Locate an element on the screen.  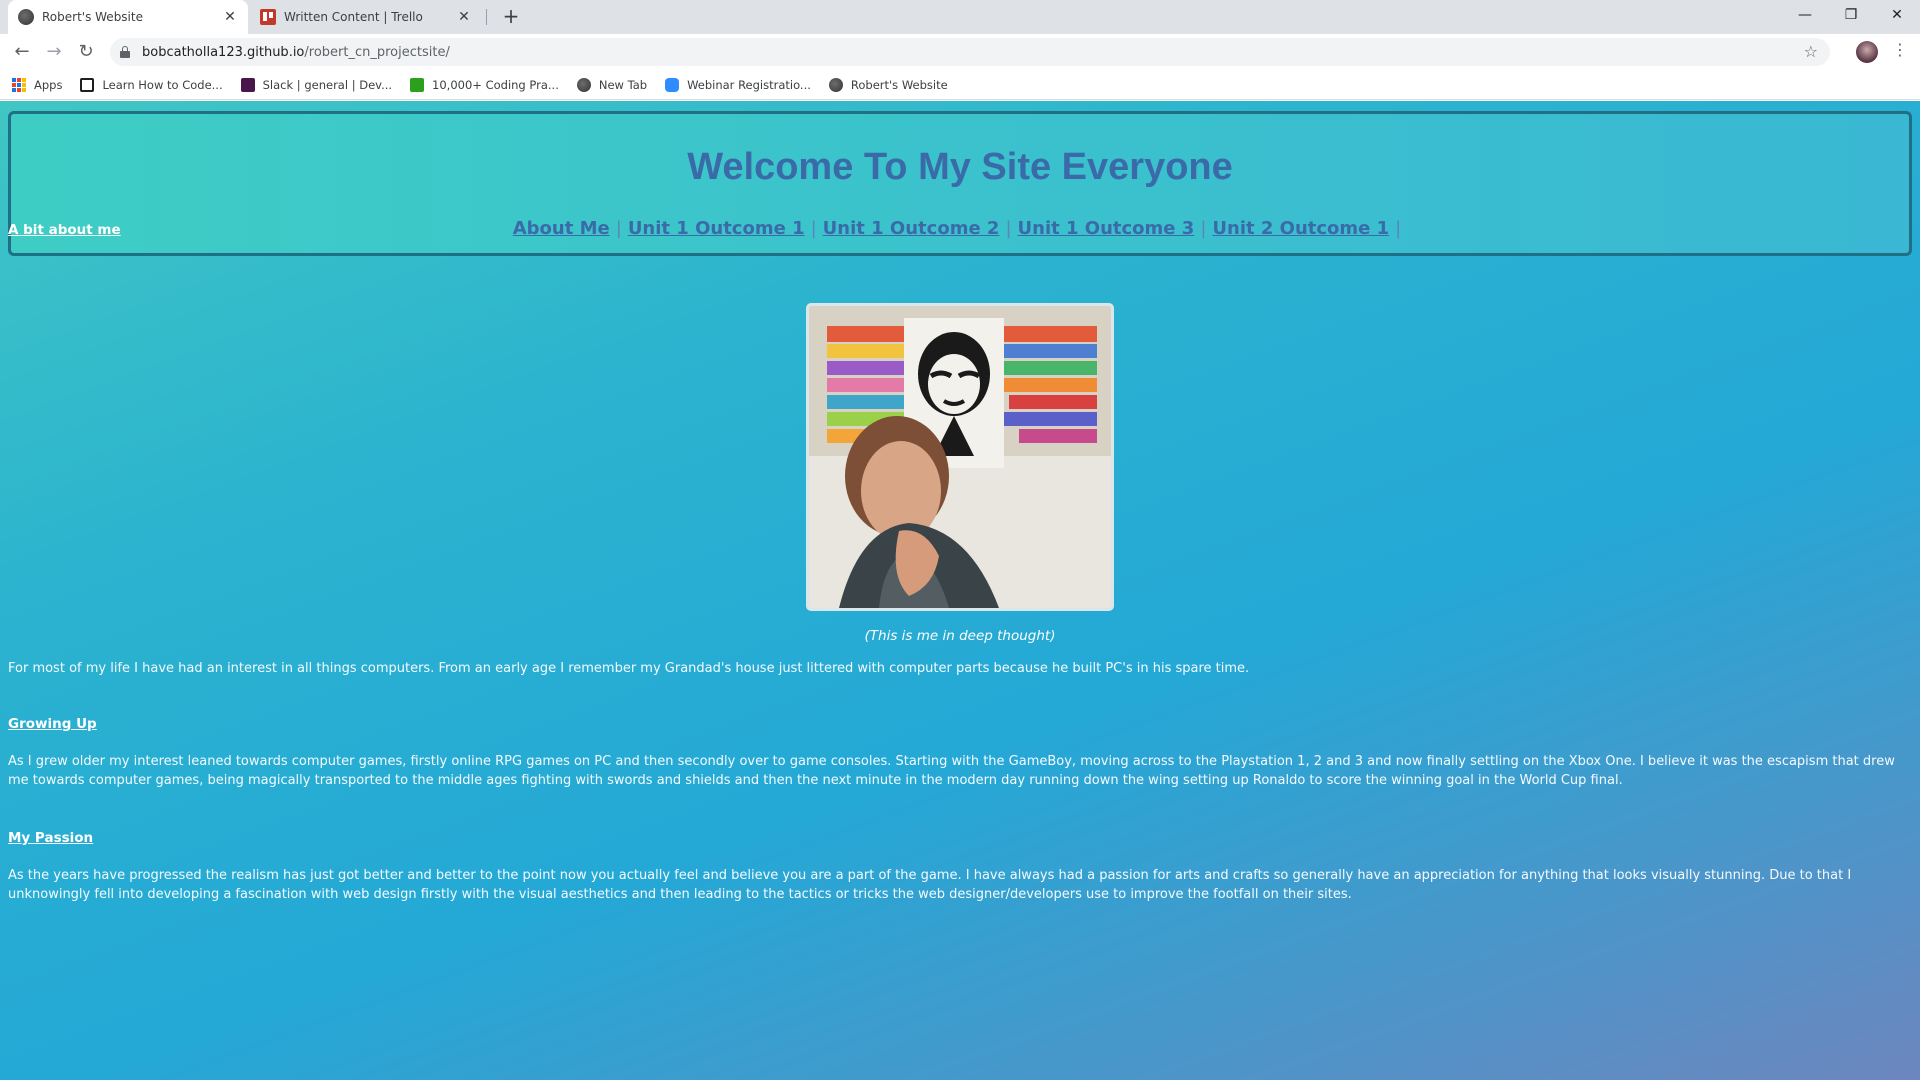
bookmark-roberts-website: Robert's Website is located at coordinates (888, 84).